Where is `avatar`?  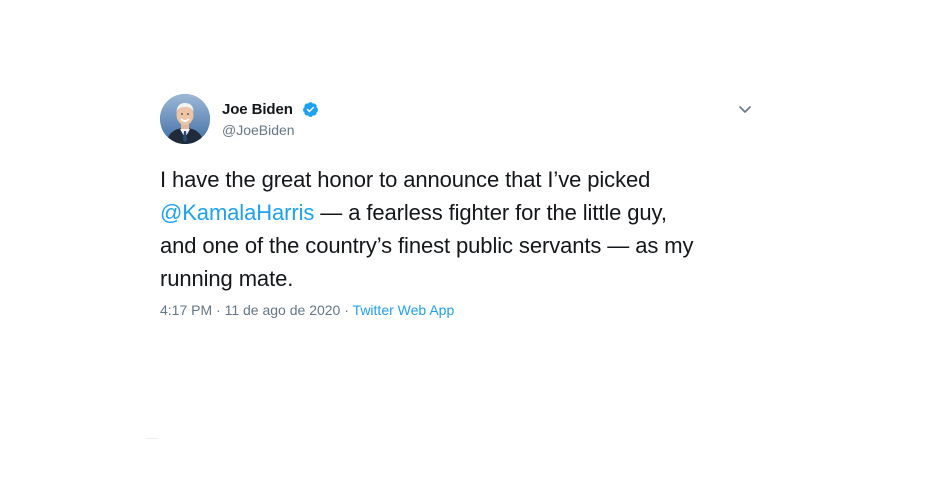
avatar is located at coordinates (185, 119).